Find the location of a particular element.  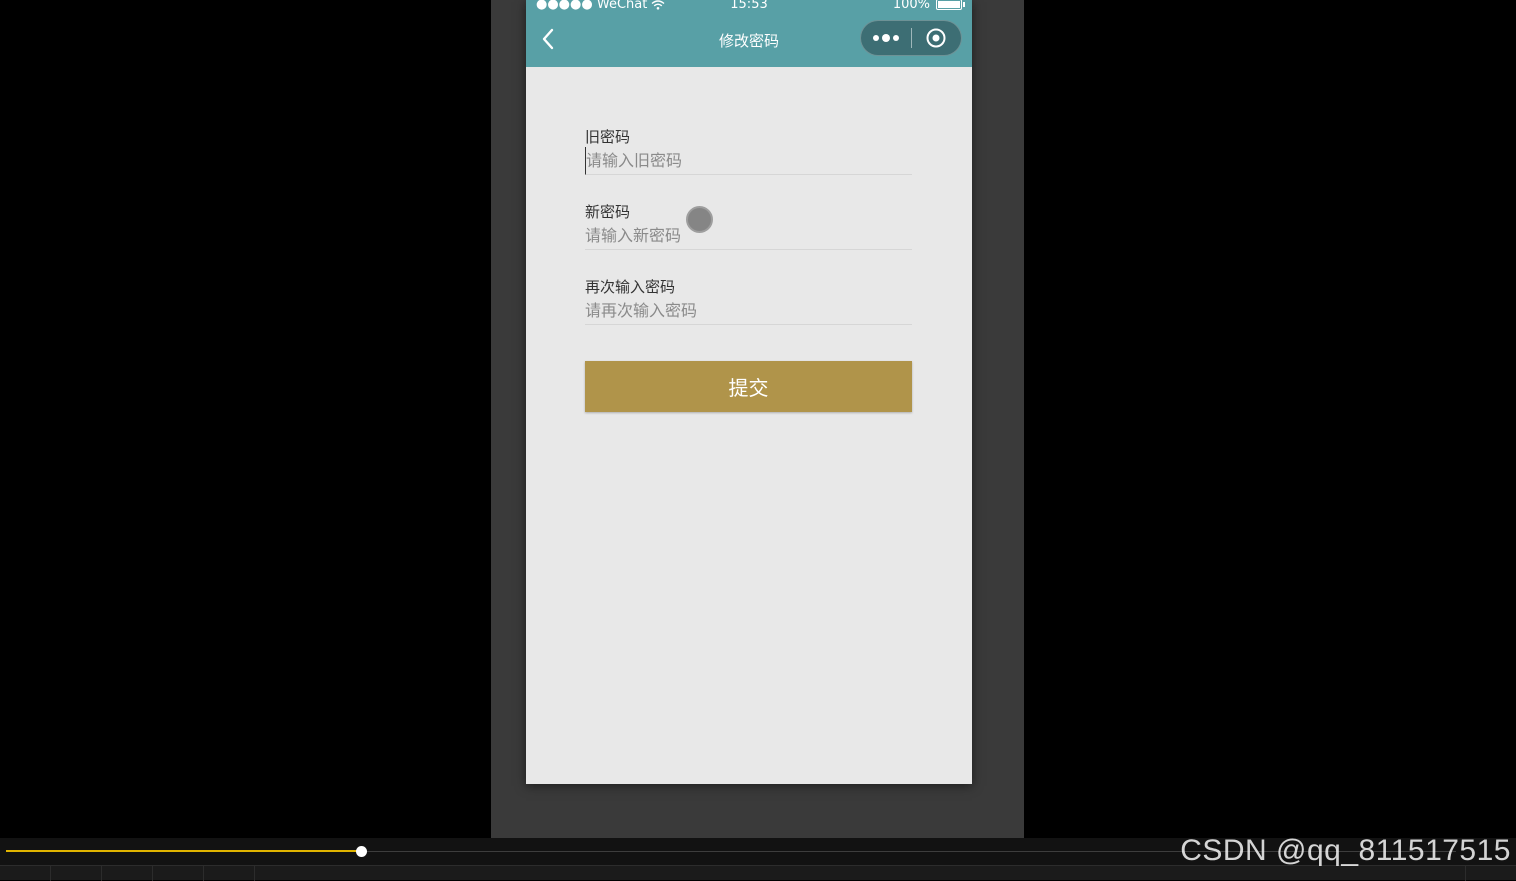

confirm-password-input is located at coordinates (748, 311).